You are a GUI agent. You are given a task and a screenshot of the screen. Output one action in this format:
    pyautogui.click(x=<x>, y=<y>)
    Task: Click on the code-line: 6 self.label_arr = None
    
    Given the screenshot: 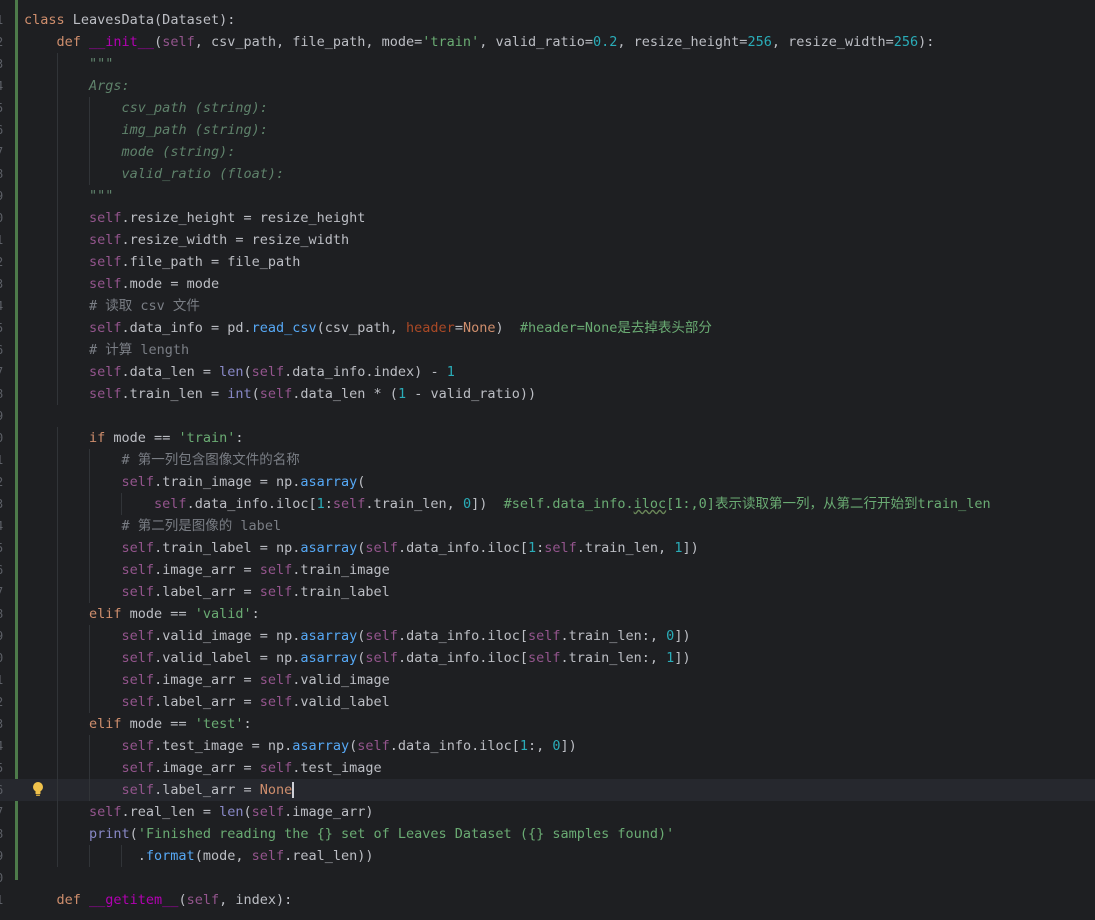 What is the action you would take?
    pyautogui.click(x=547, y=790)
    